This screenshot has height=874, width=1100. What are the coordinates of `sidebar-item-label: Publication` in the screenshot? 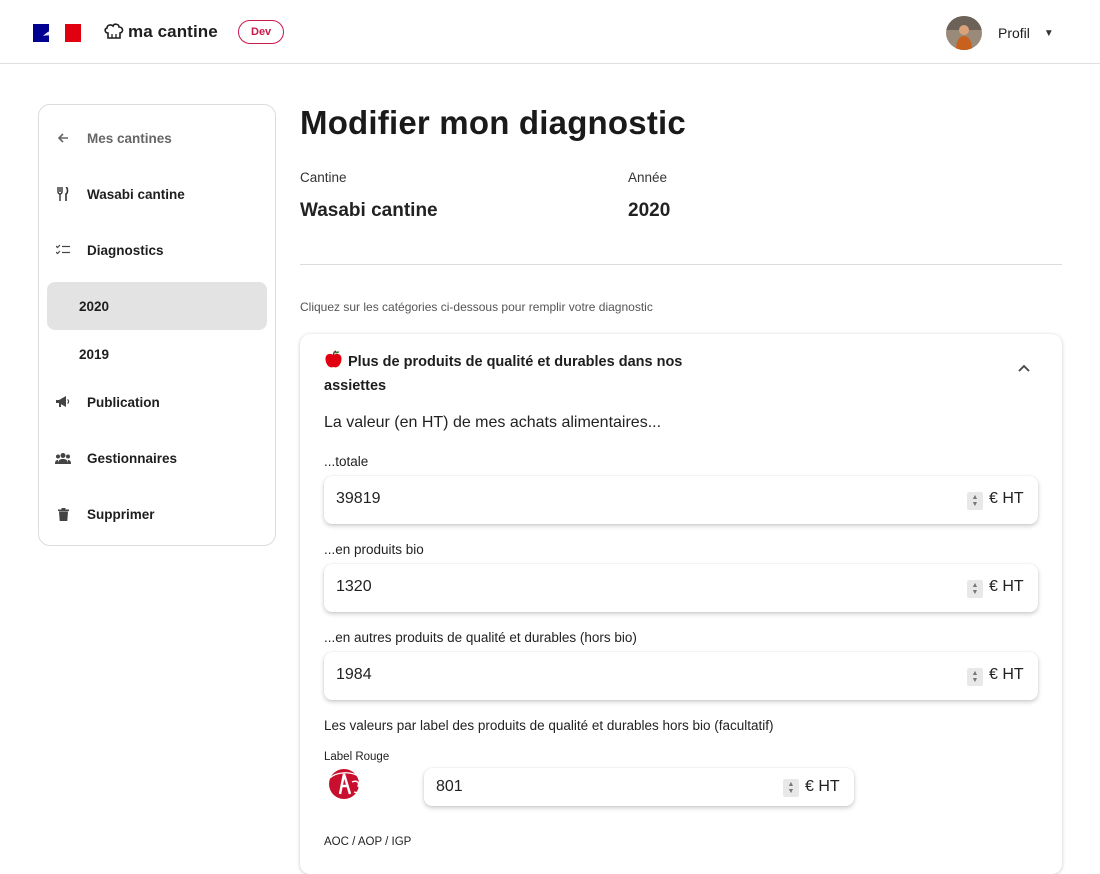 It's located at (123, 402).